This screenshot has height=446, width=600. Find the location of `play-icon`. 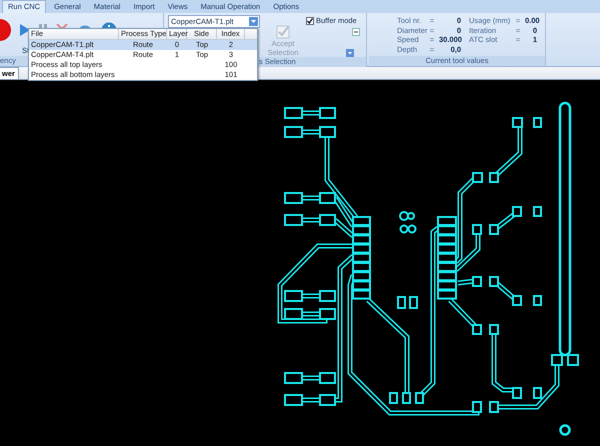

play-icon is located at coordinates (25, 30).